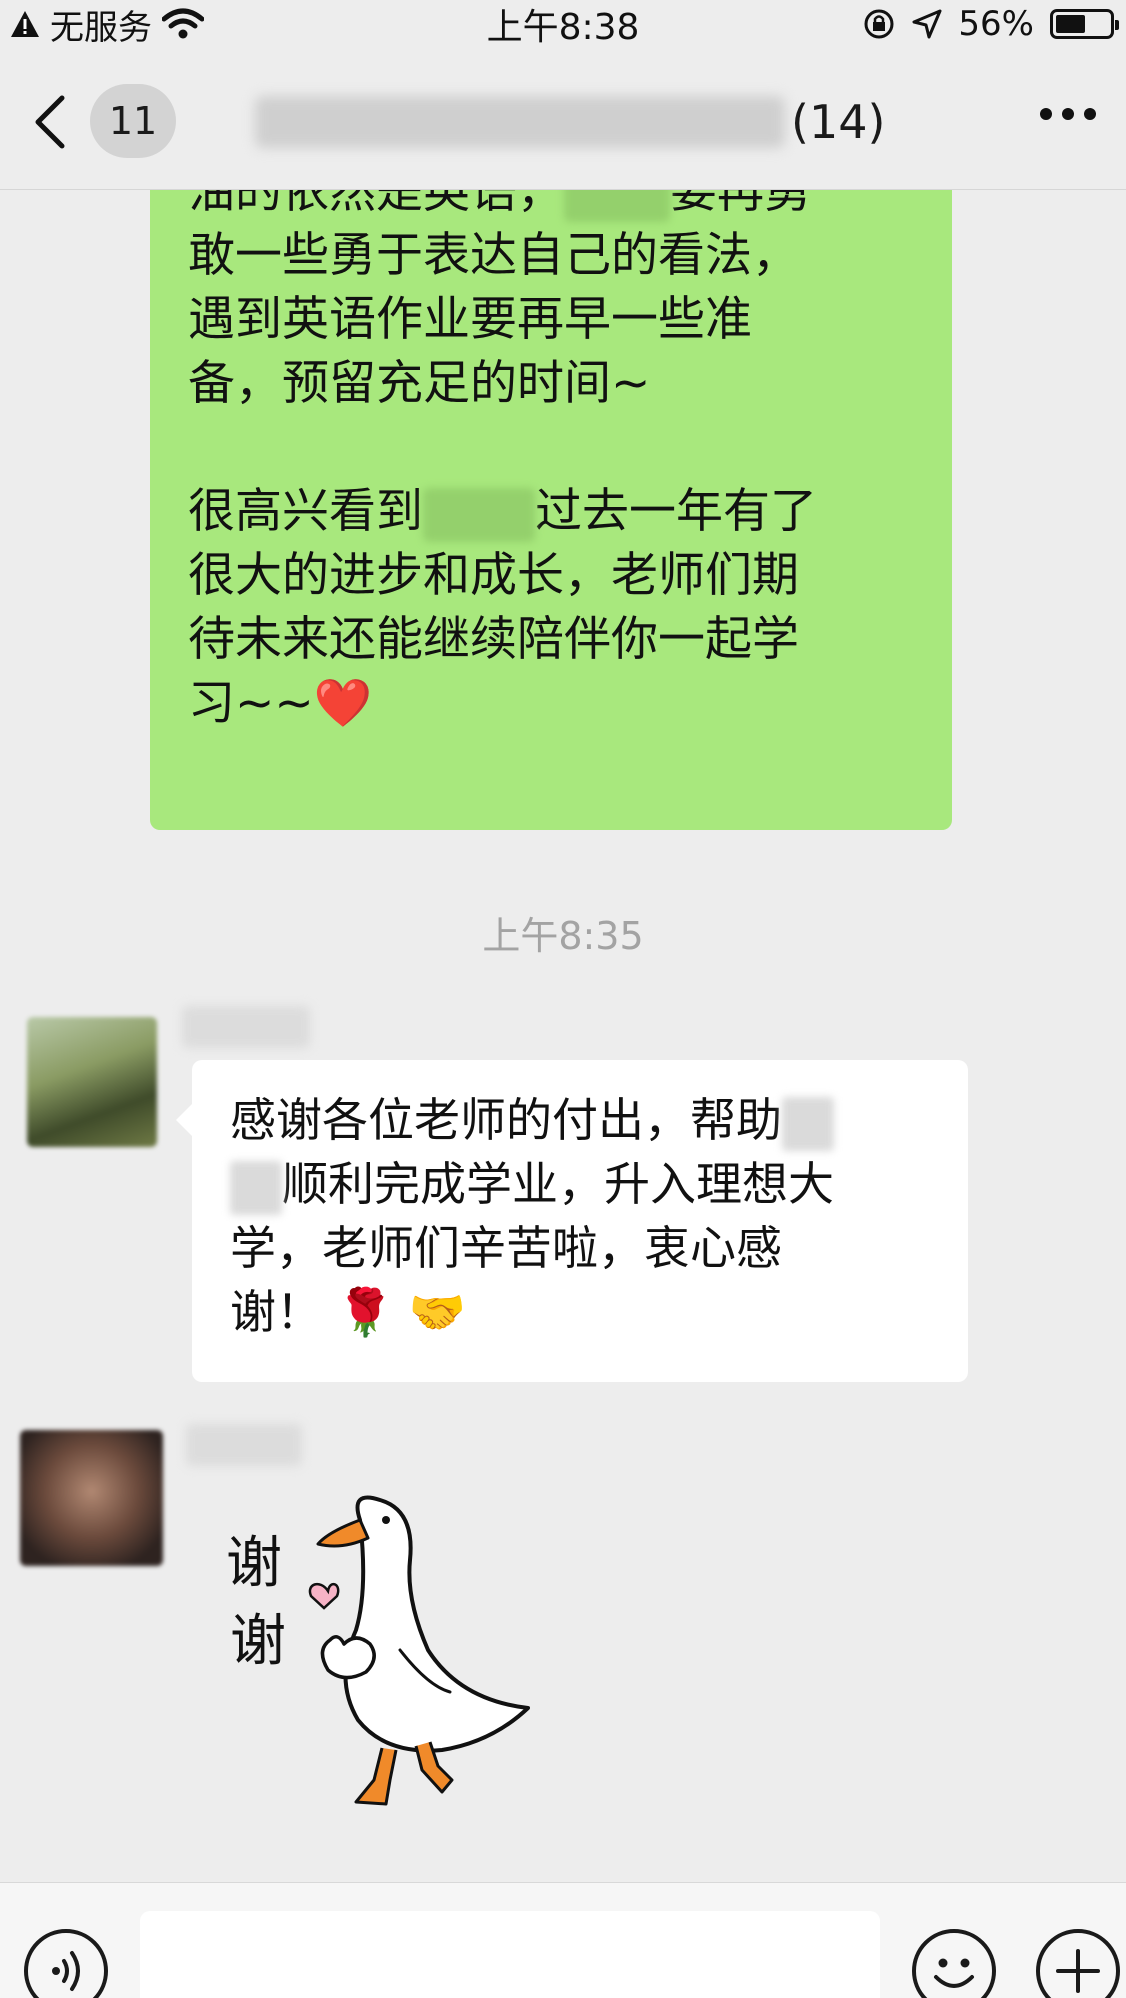 Image resolution: width=1126 pixels, height=1998 pixels. I want to click on redacted-group-name, so click(520, 122).